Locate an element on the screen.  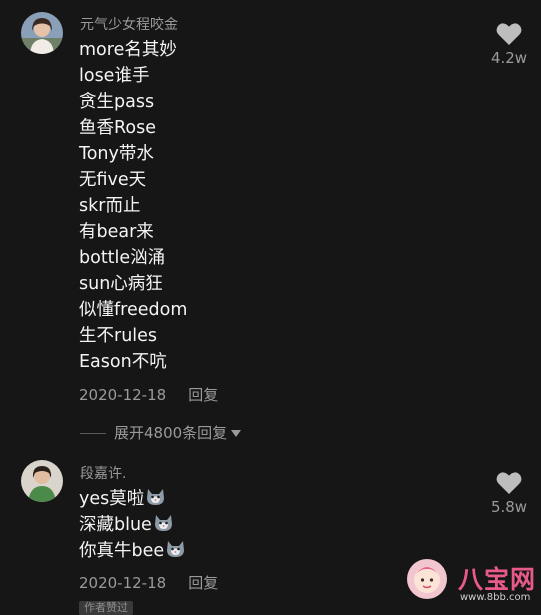
comment-line-text: yes莫啦 is located at coordinates (112, 499).